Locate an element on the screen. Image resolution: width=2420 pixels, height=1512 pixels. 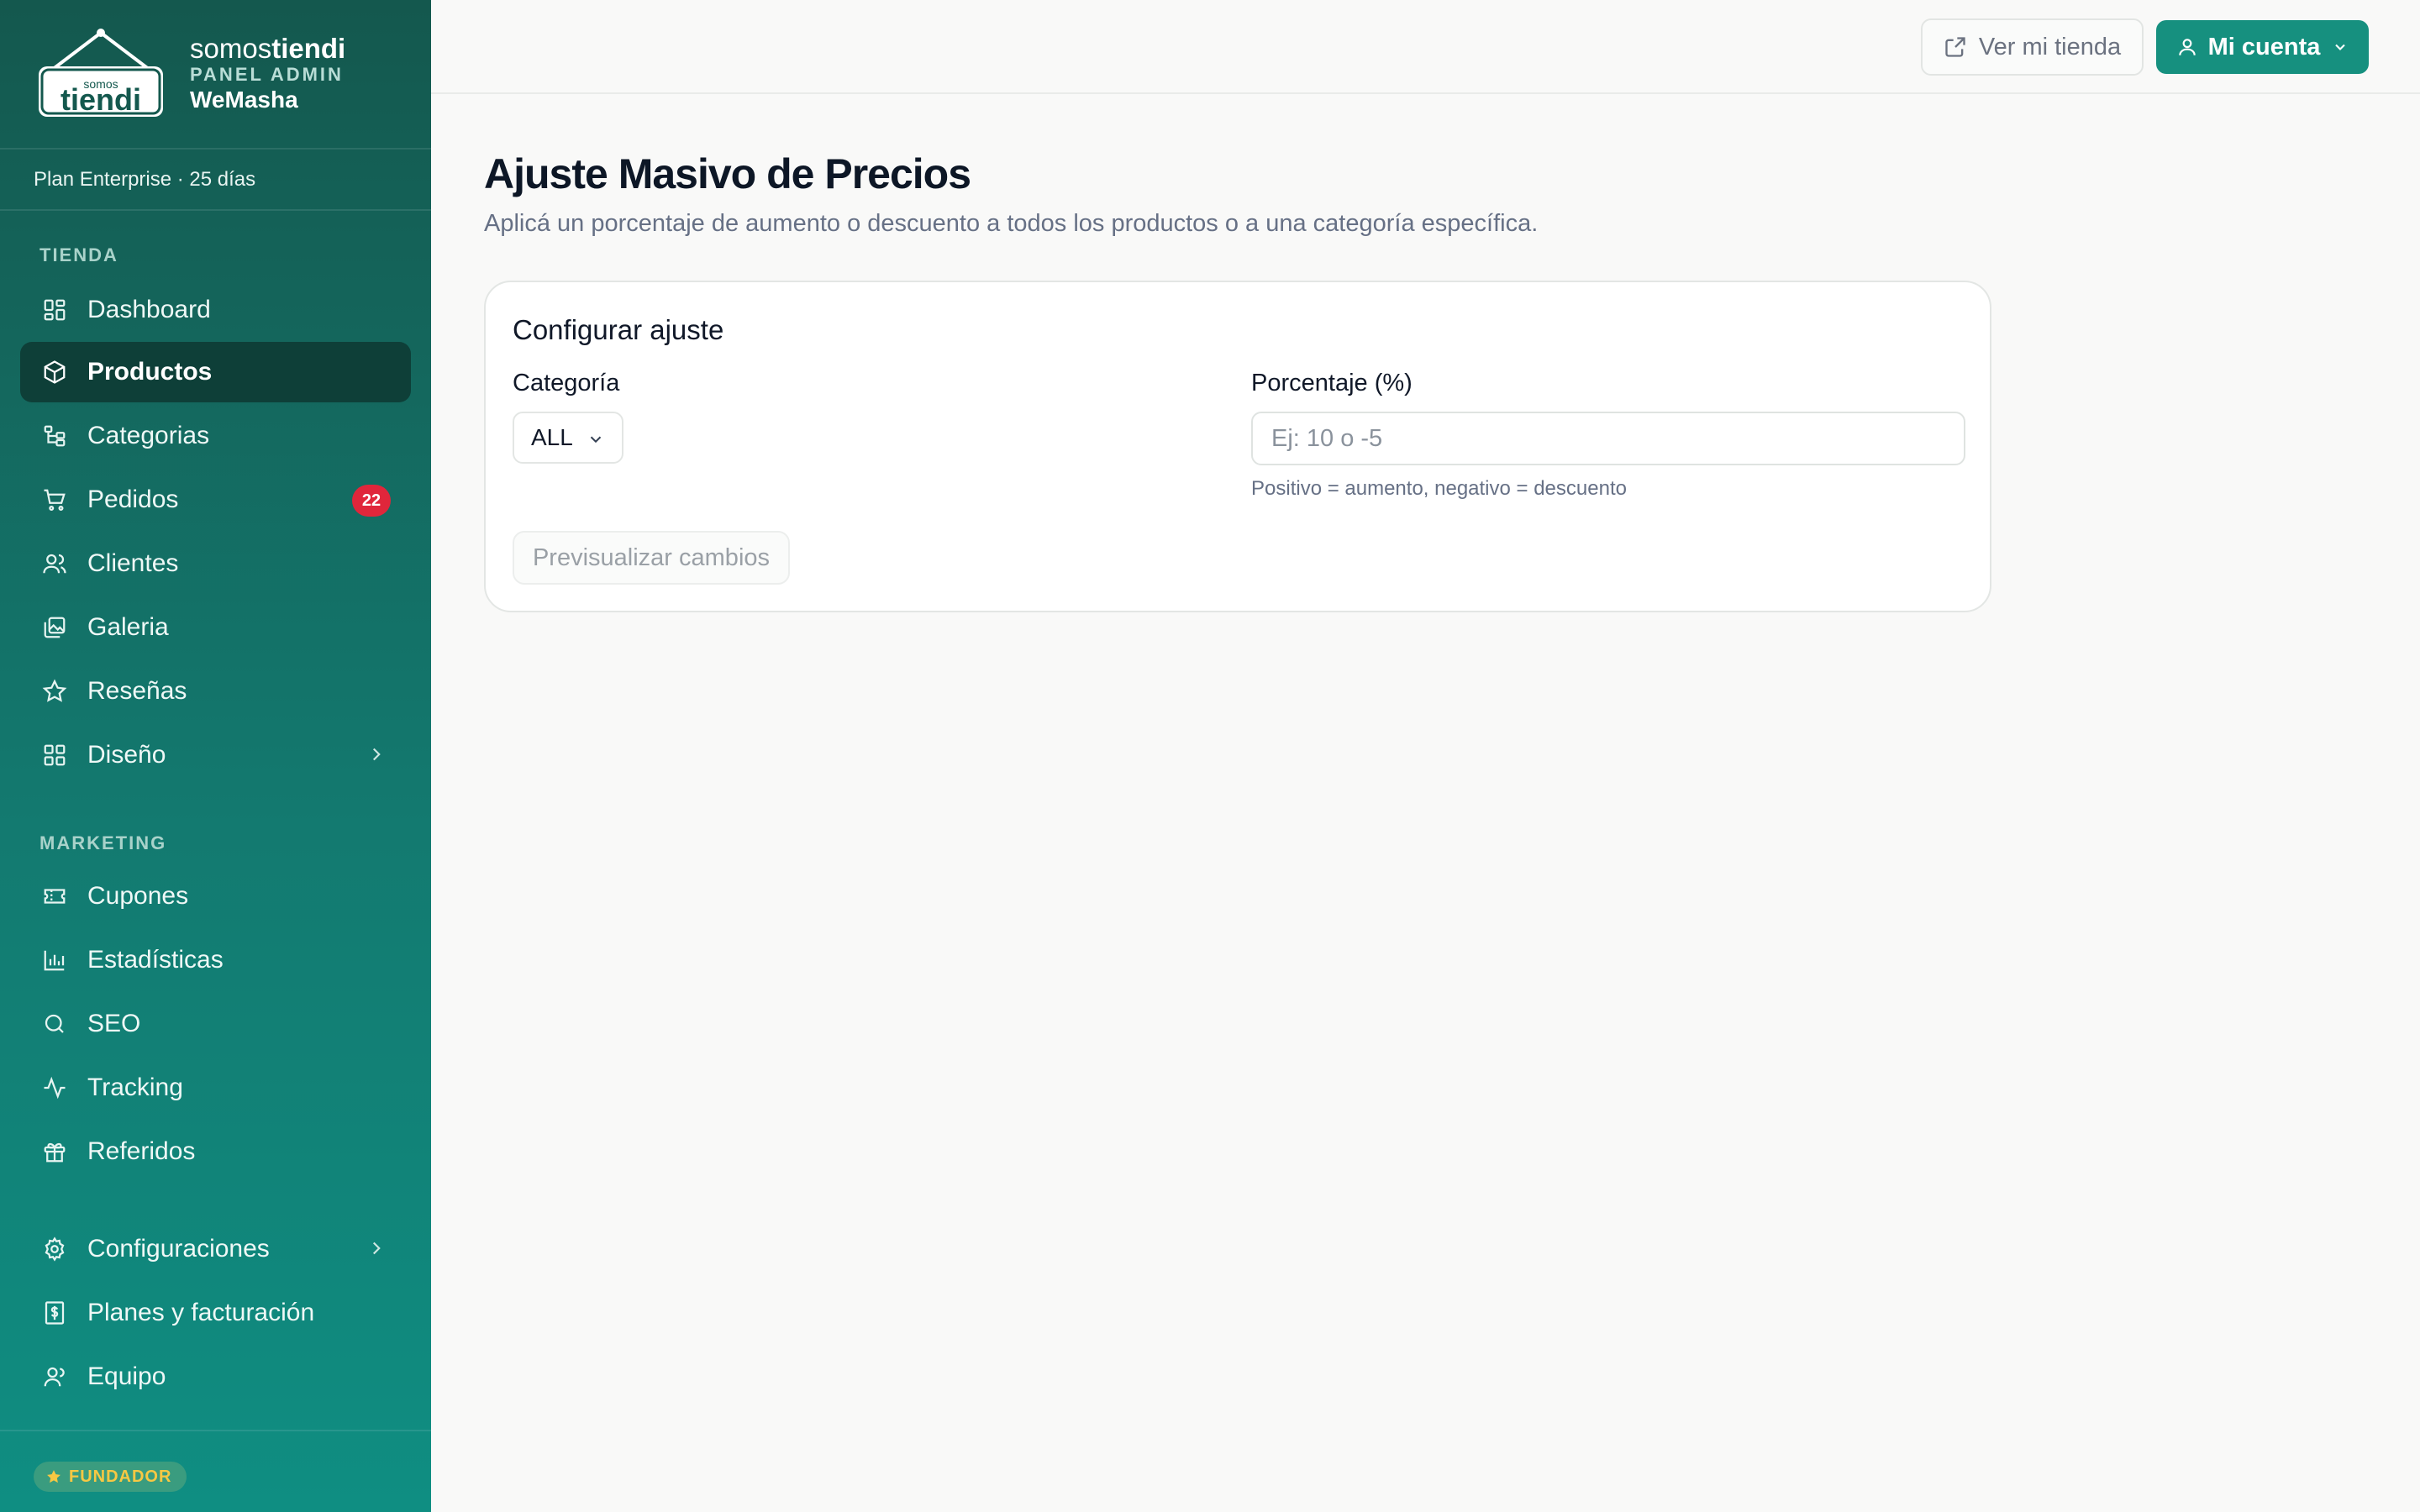
activity-icon is located at coordinates (54, 1088).